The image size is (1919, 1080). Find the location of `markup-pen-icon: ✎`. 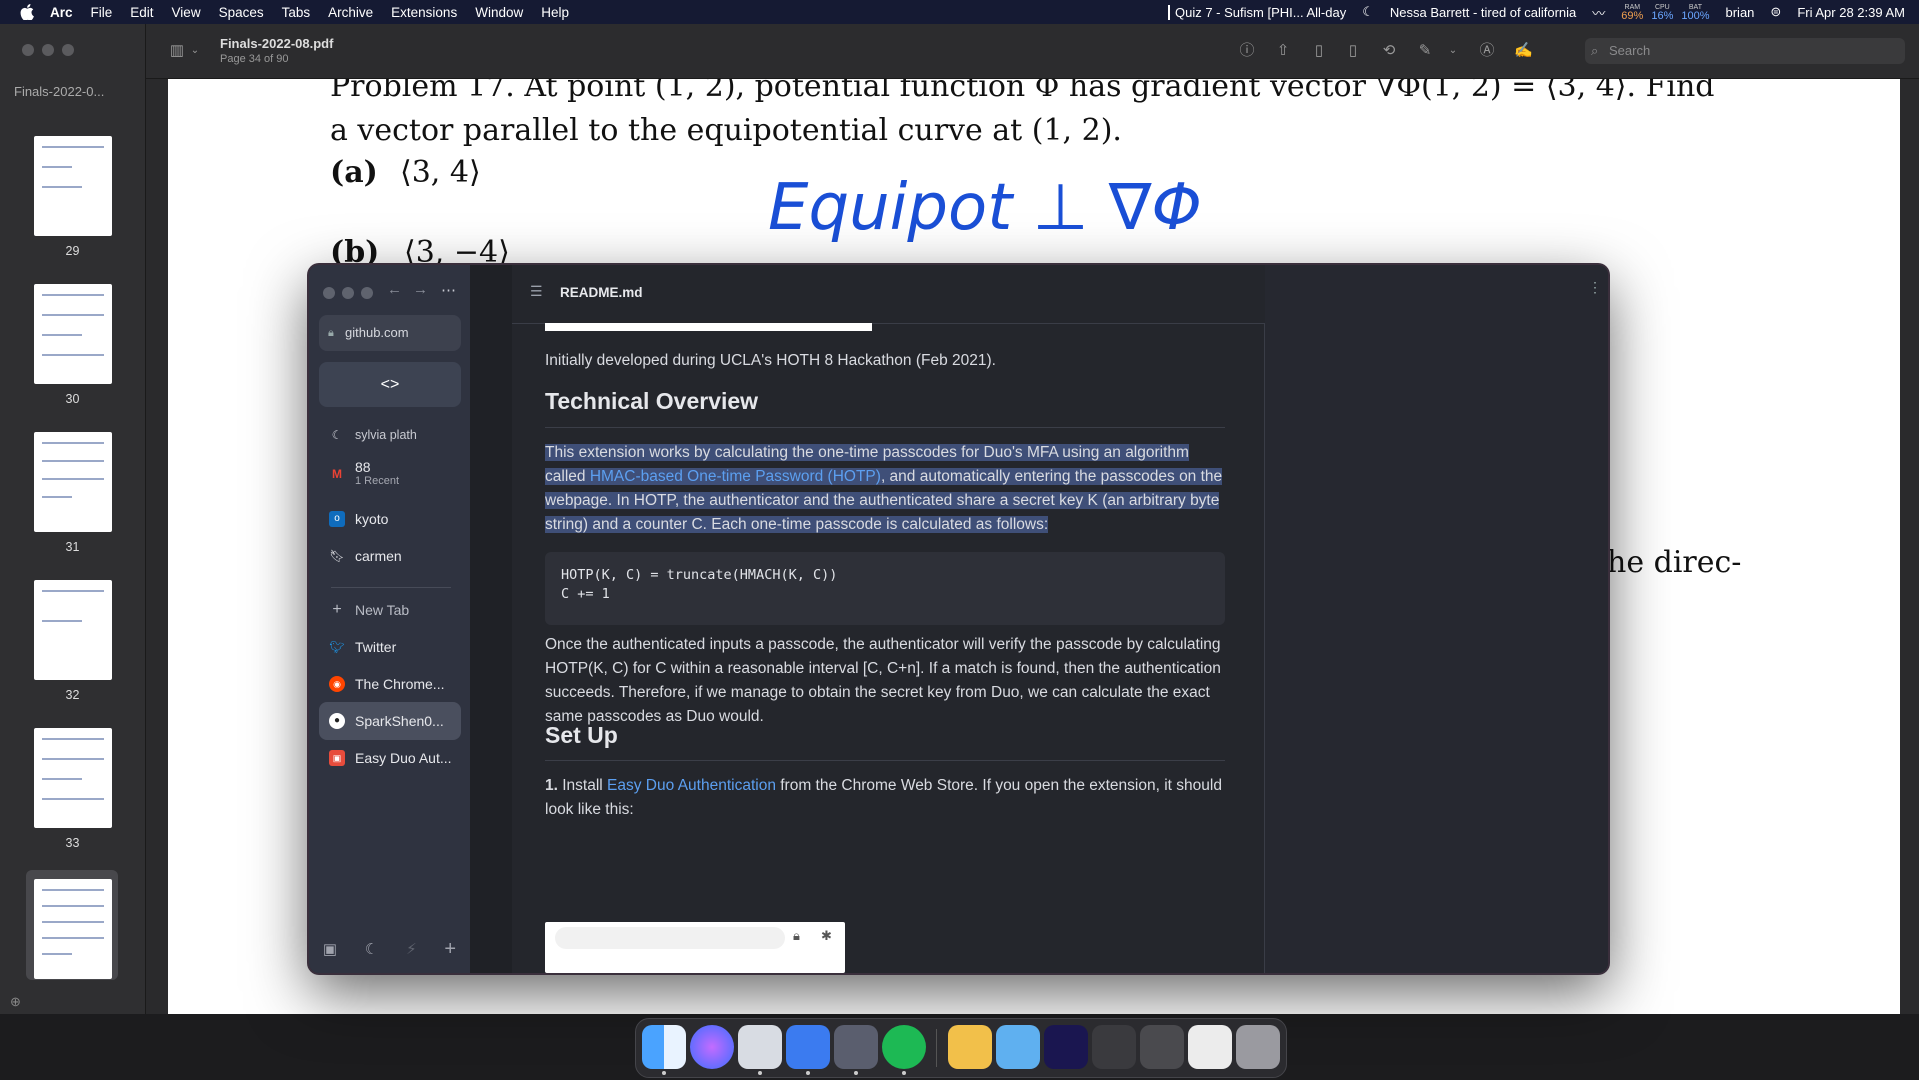

markup-pen-icon: ✎ is located at coordinates (1425, 51).